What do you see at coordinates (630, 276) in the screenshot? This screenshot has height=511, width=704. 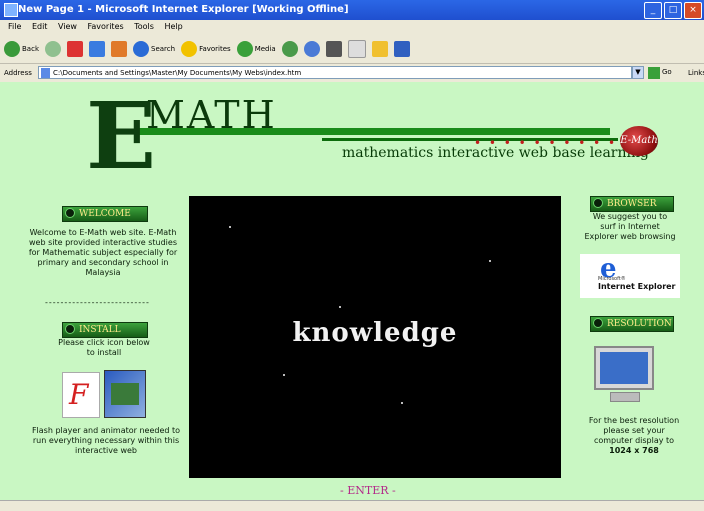 I see `internet-explorer-logo: e Microsoft® Internet Explorer` at bounding box center [630, 276].